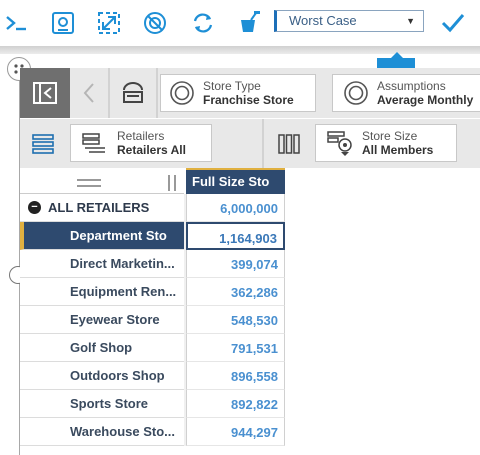  I want to click on store-size-dimension: Store Size All Members, so click(386, 143).